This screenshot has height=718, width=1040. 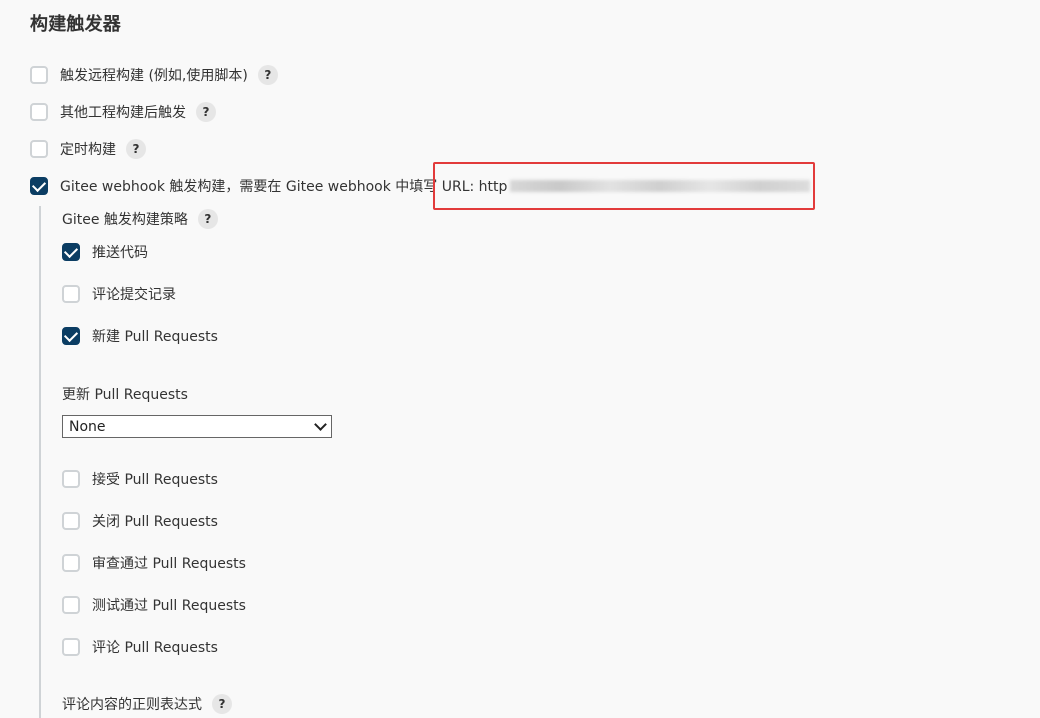 I want to click on trigger-remote-label: 触发远程构建 (例如,使用脚本), so click(x=154, y=76).